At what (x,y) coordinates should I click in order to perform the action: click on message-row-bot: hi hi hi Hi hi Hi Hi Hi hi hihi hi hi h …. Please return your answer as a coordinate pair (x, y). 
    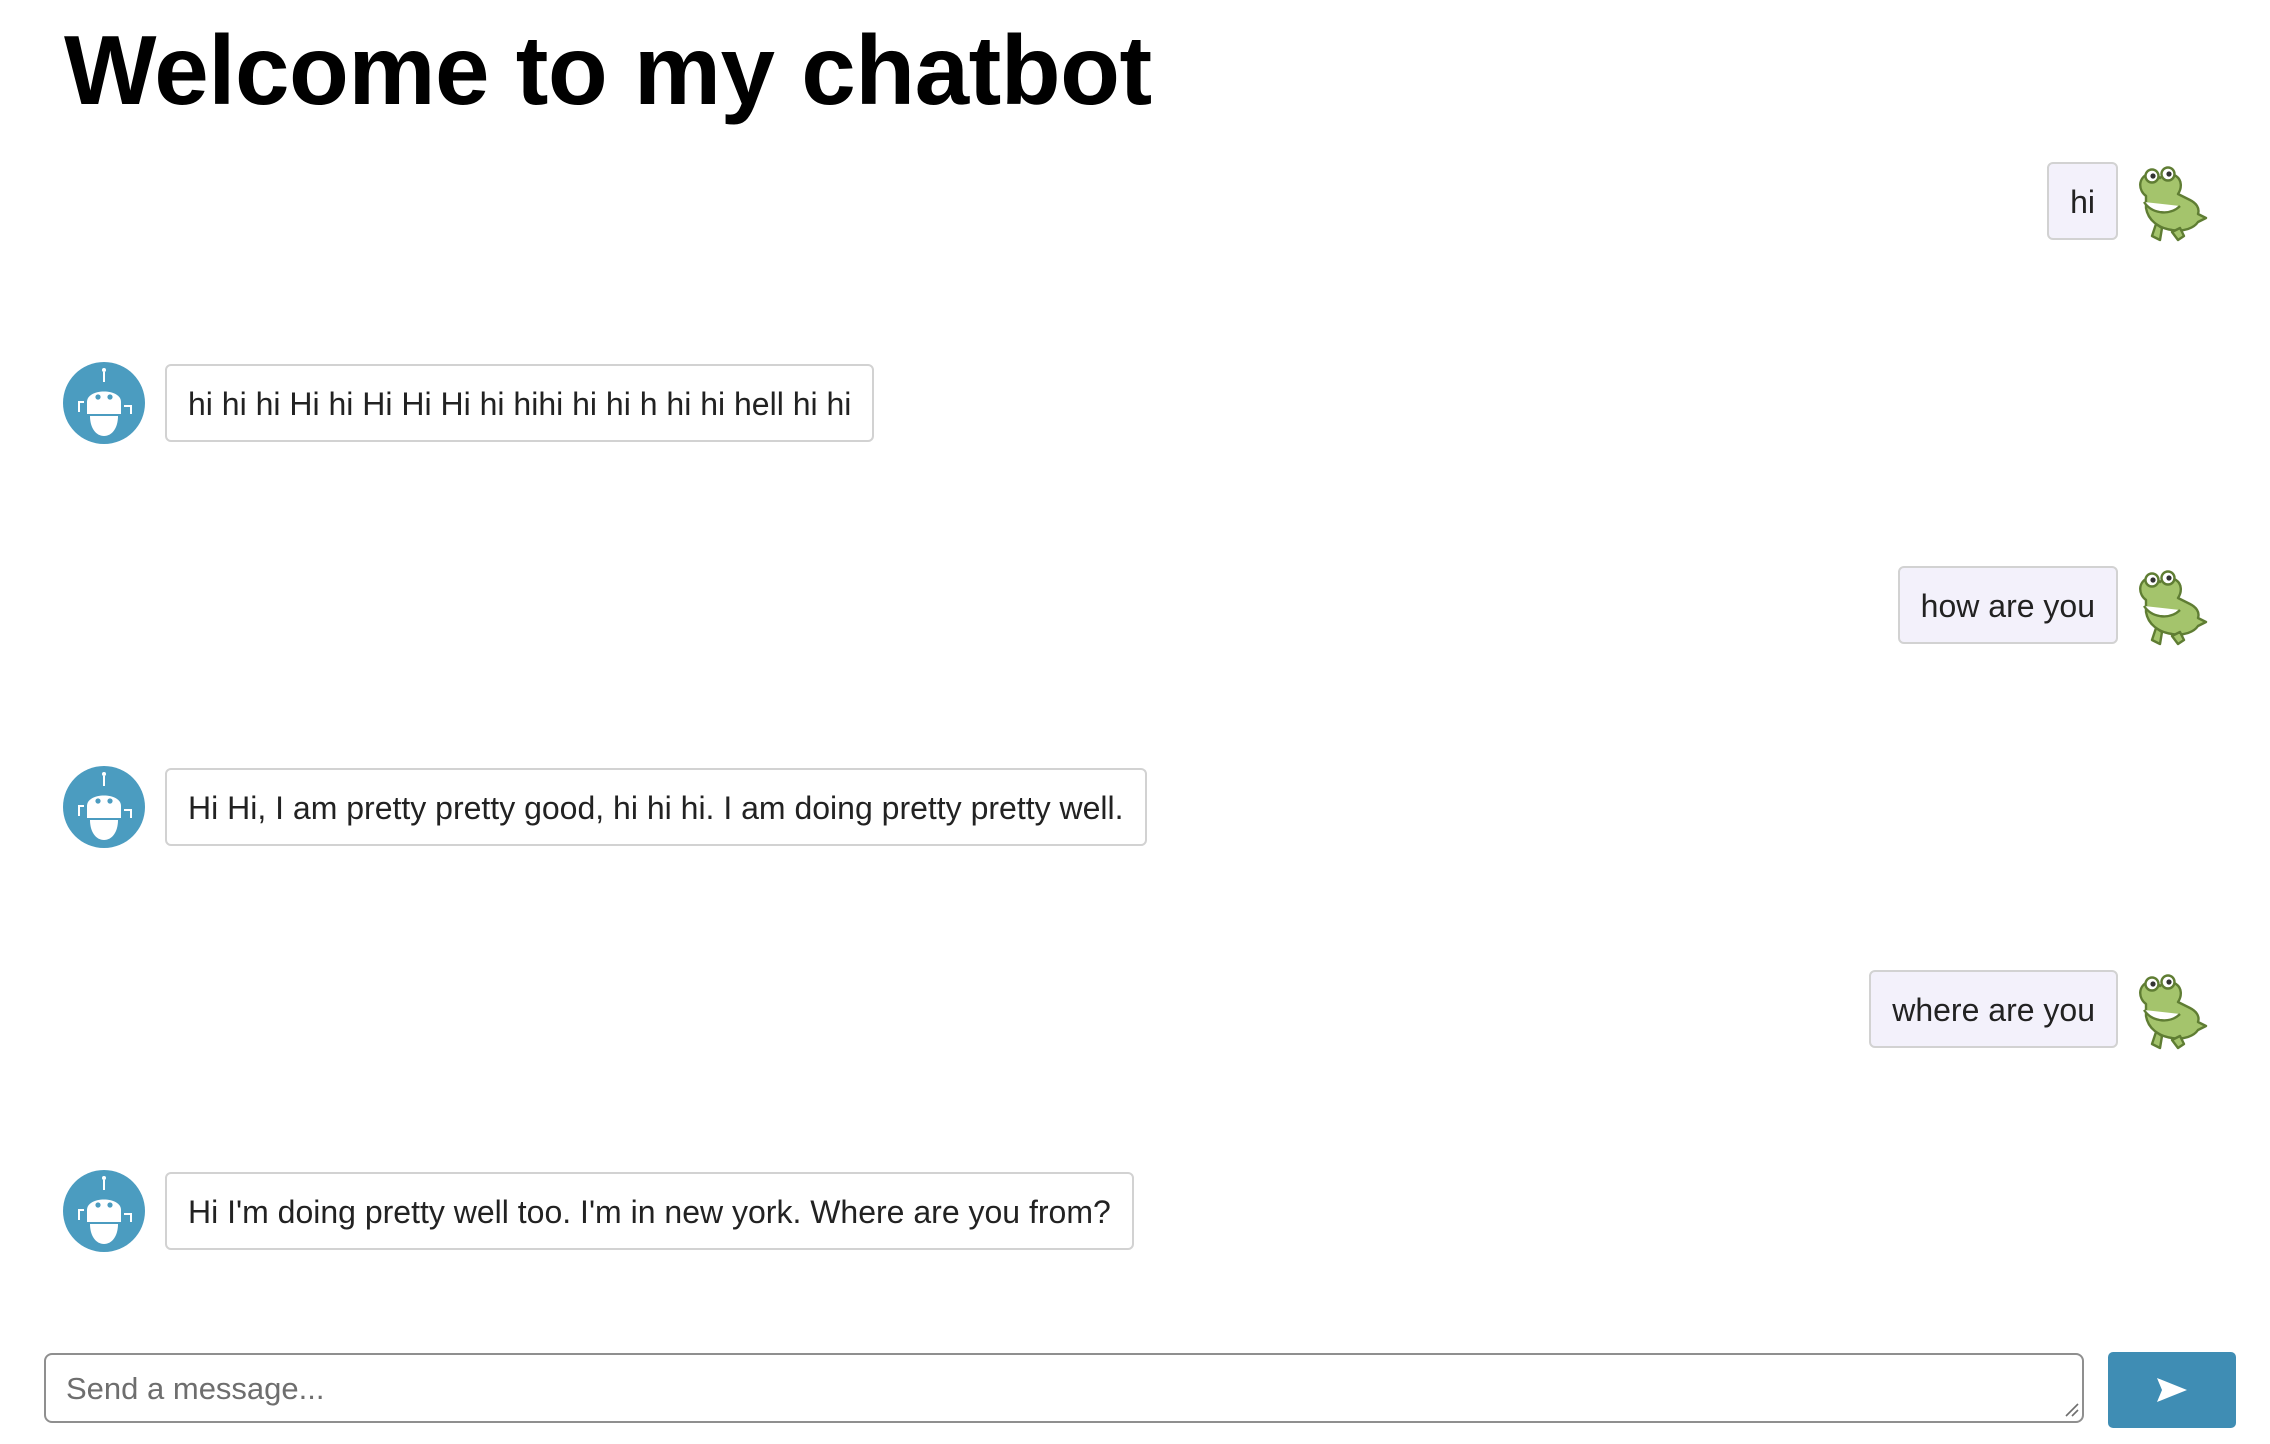
    Looking at the image, I should click on (1135, 404).